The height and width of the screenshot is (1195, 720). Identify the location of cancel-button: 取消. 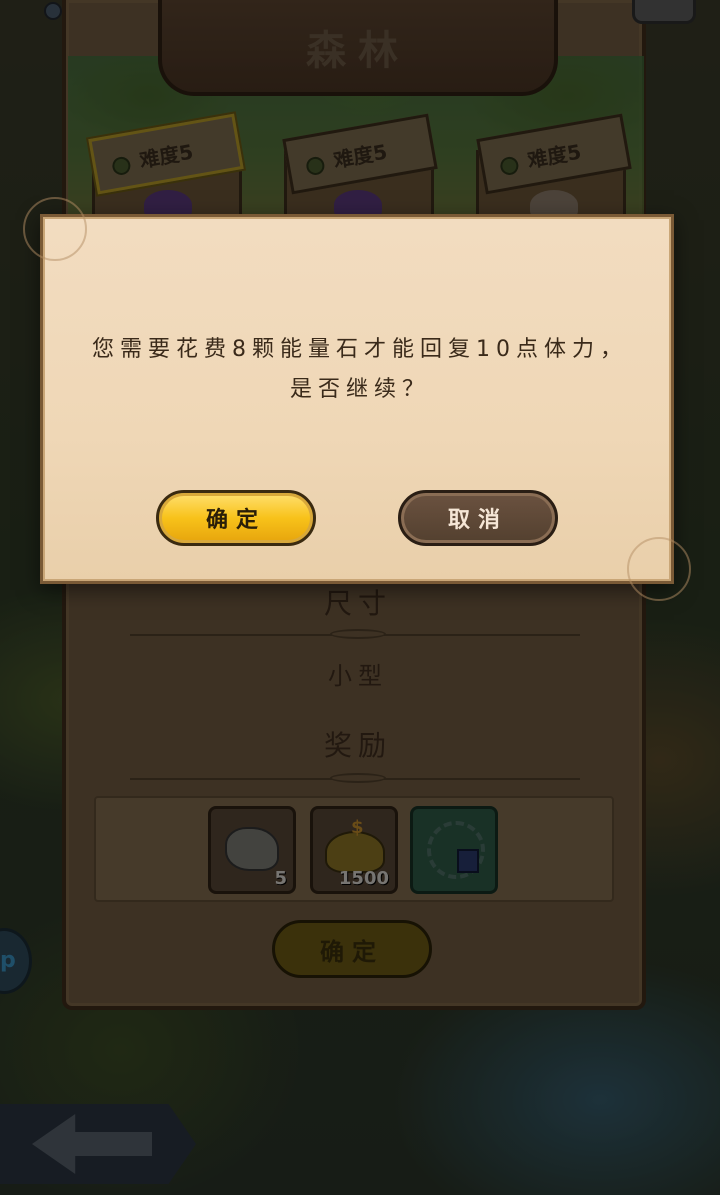
(478, 518).